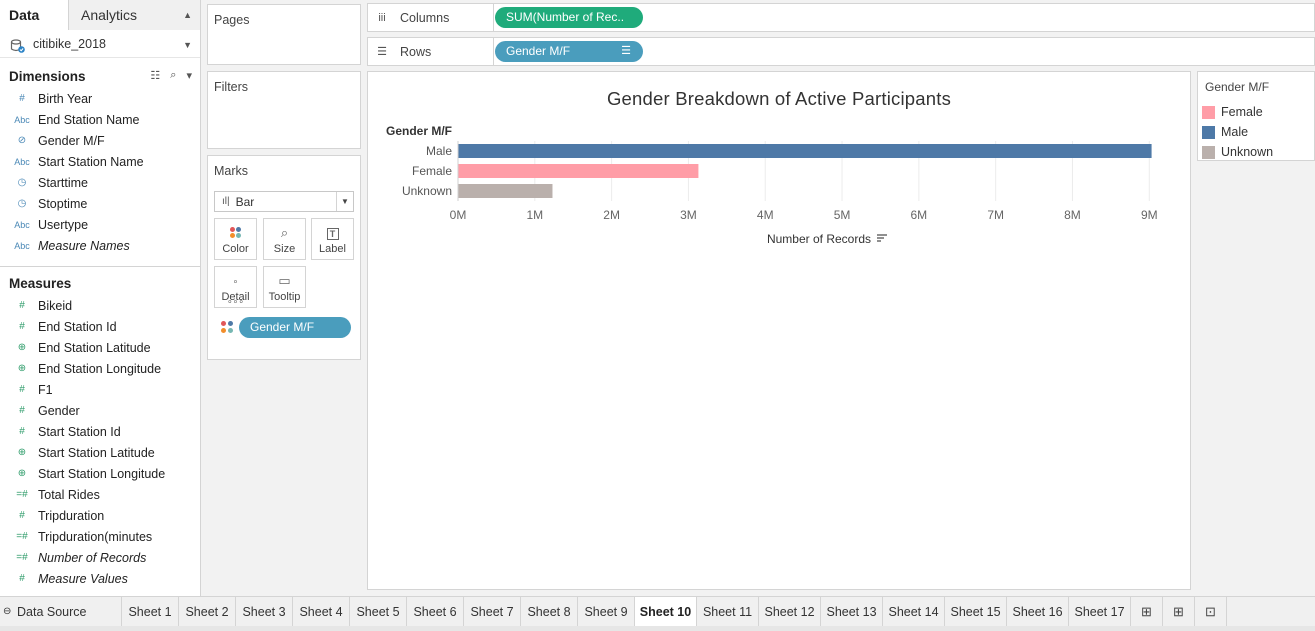  What do you see at coordinates (91, 161) in the screenshot?
I see `dimension-field-label: Start Station Name` at bounding box center [91, 161].